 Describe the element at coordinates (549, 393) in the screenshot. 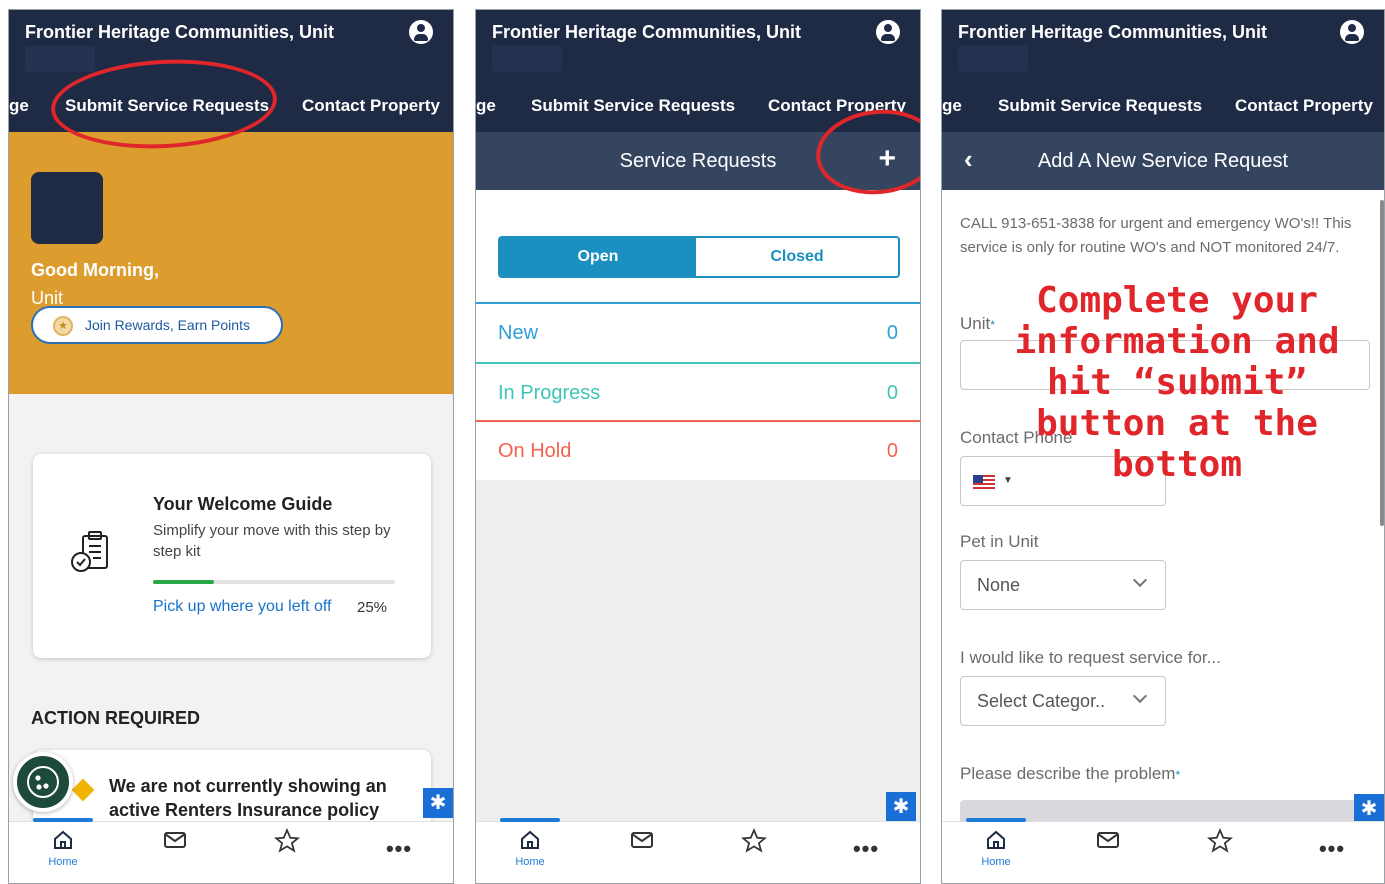

I see `status-label: In Progress` at that location.